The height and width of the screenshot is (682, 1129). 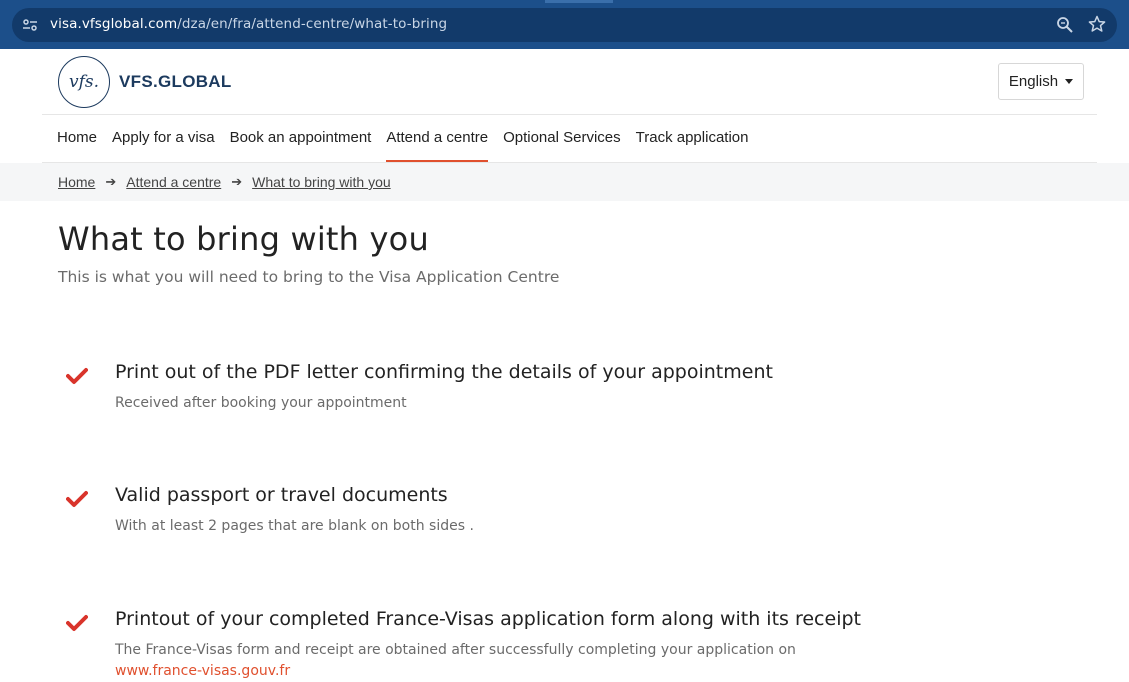 I want to click on nav-item-book-appointment: Book an appointment, so click(x=301, y=138).